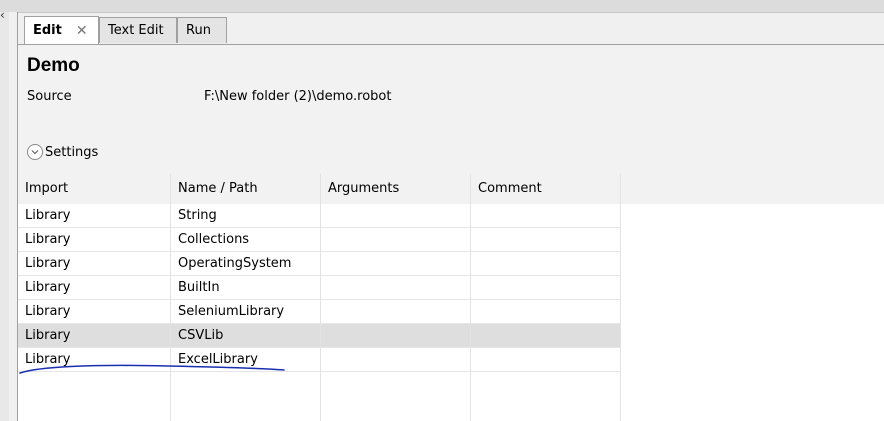 The width and height of the screenshot is (884, 421). I want to click on name-cell: String, so click(194, 215).